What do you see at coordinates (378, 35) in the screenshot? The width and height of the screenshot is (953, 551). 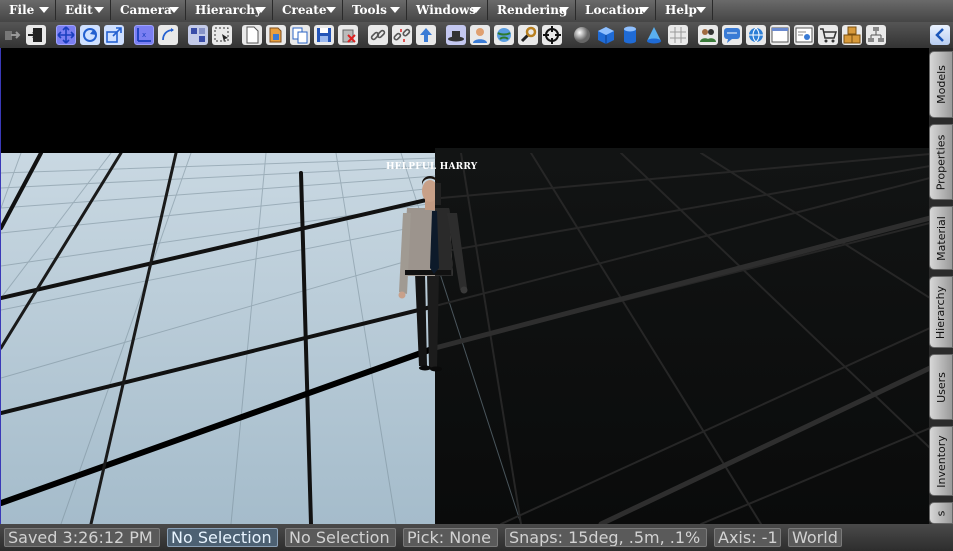 I see `link-icon` at bounding box center [378, 35].